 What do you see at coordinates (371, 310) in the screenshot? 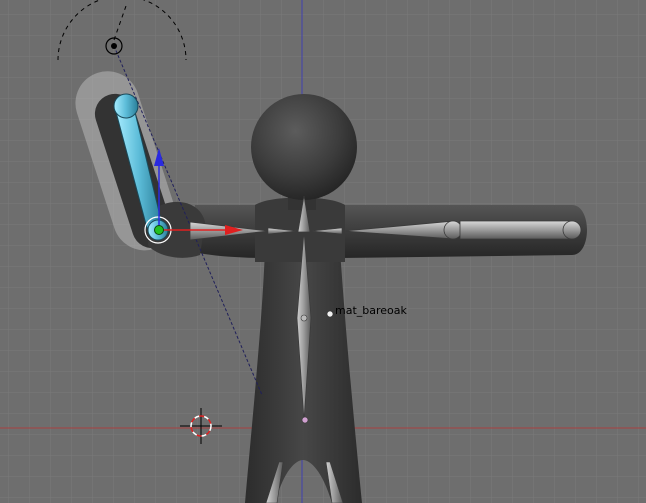
I see `object-name-label: mat_bareoak` at bounding box center [371, 310].